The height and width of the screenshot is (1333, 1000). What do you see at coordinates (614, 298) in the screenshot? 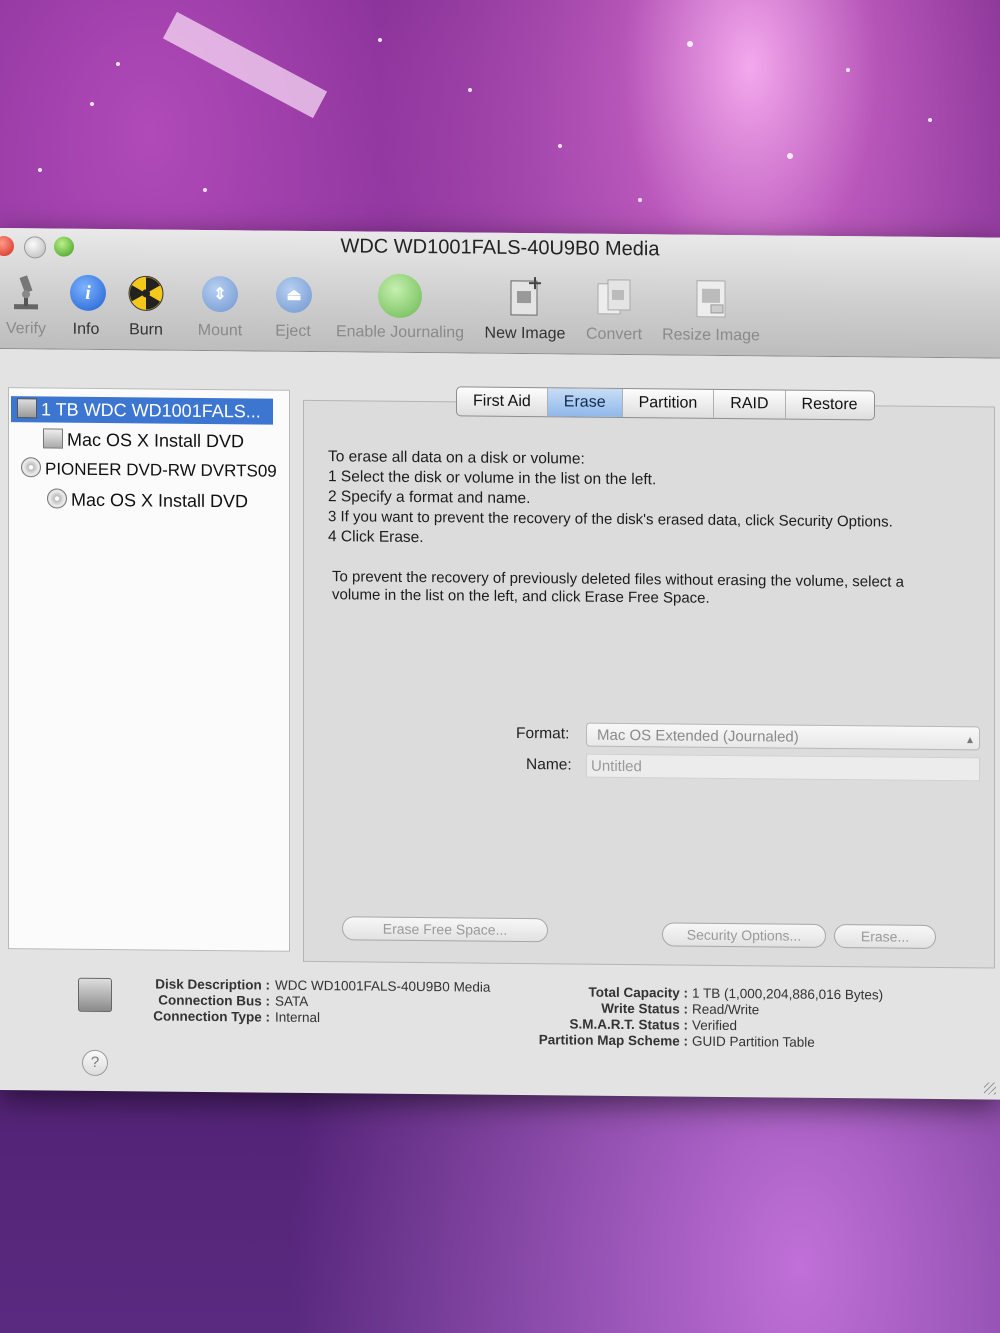
I see `convert-icon` at bounding box center [614, 298].